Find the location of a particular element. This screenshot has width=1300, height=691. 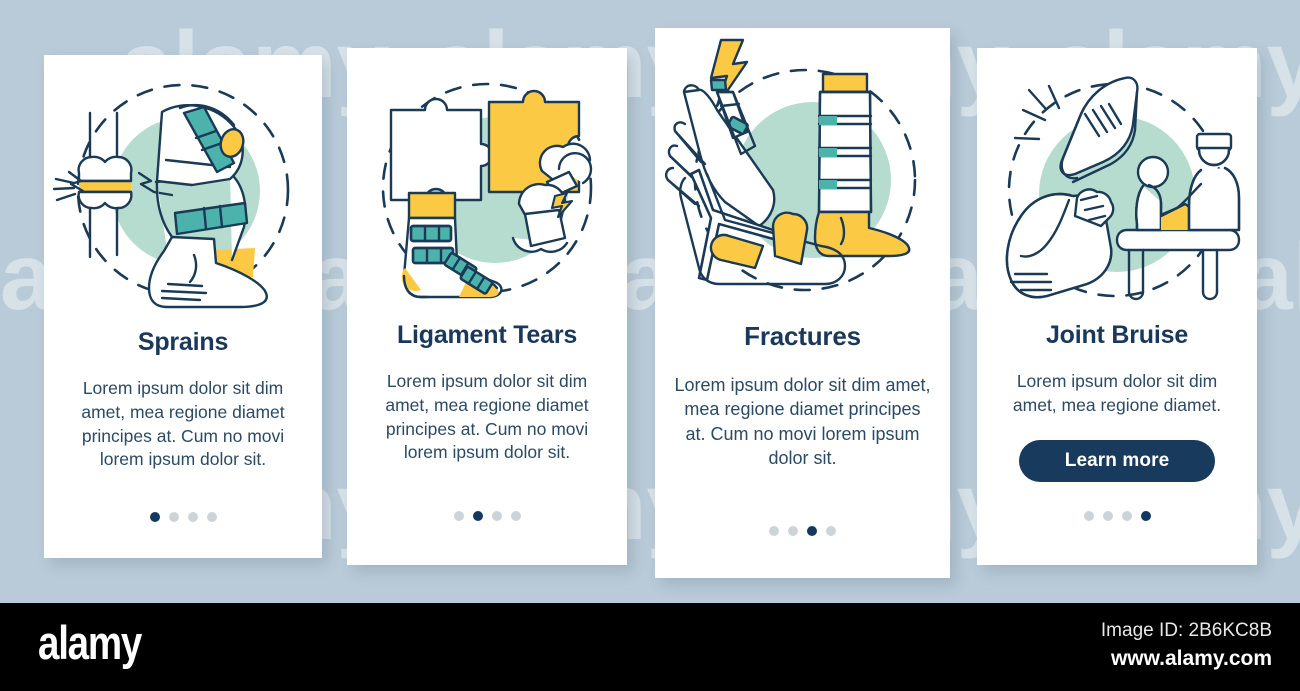

card-title: Fractures is located at coordinates (802, 336).